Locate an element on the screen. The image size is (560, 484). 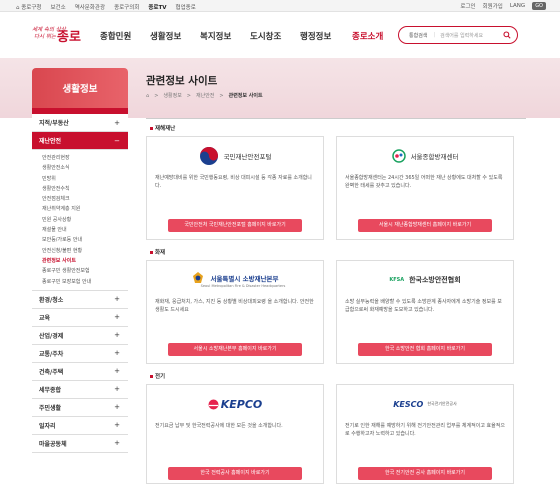
sidebar-item-traffic: 교통/주차 + is located at coordinates (80, 353).